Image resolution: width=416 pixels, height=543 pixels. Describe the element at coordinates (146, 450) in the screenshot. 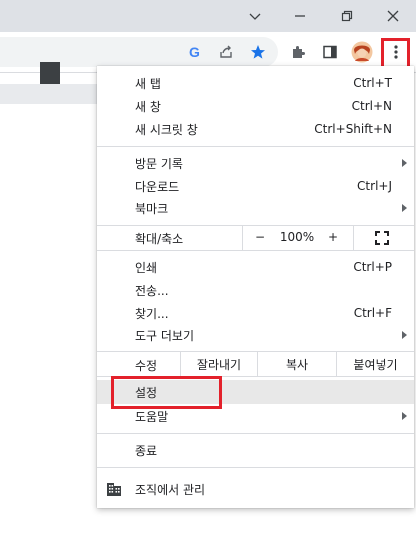

I see `menu-label: 종료` at that location.